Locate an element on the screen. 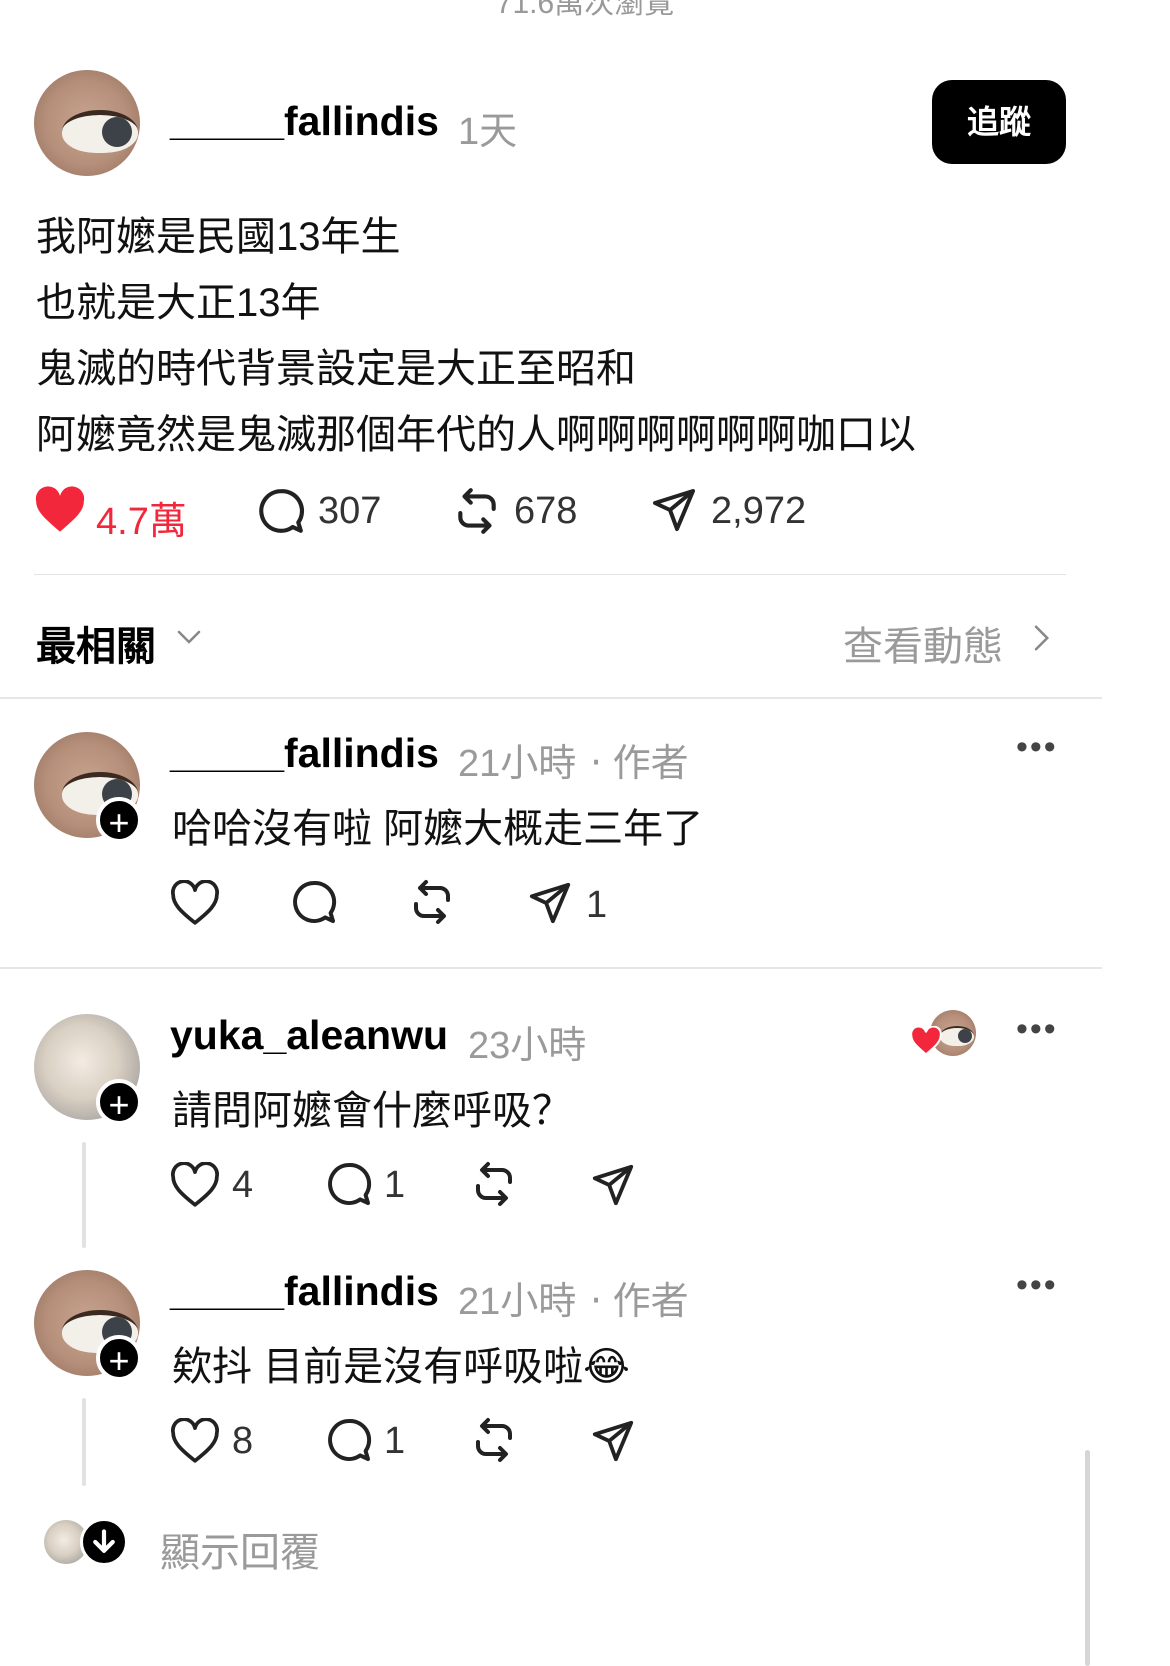 The height and width of the screenshot is (1666, 1170). sort-dropdown: 最相關 is located at coordinates (96, 643).